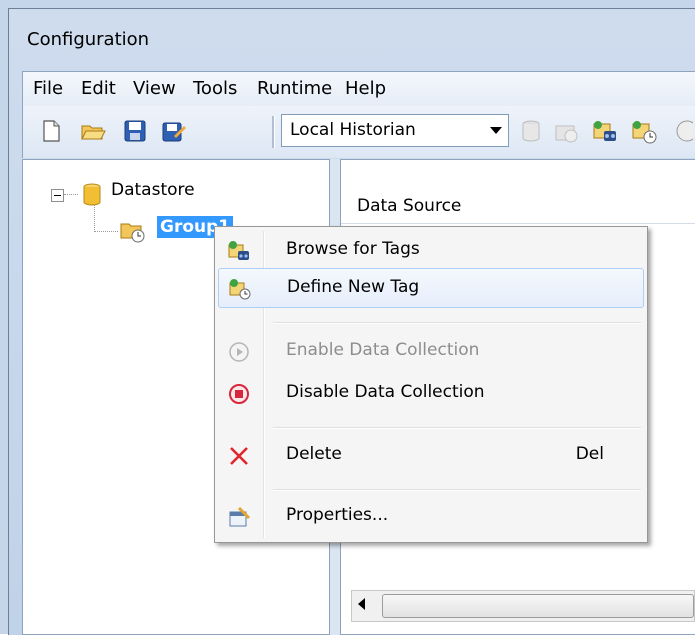 This screenshot has width=695, height=635. Describe the element at coordinates (48, 88) in the screenshot. I see `menu-file: File` at that location.